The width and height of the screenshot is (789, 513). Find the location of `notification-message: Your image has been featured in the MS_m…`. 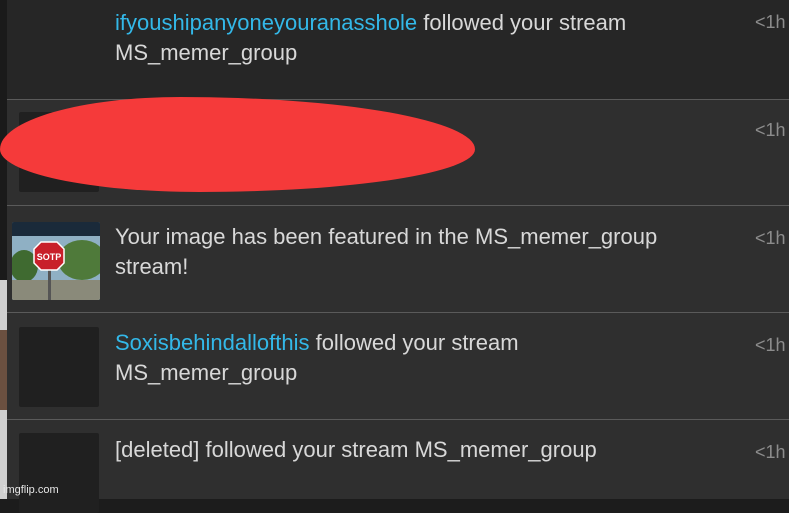

notification-message: Your image has been featured in the MS_m… is located at coordinates (420, 252).